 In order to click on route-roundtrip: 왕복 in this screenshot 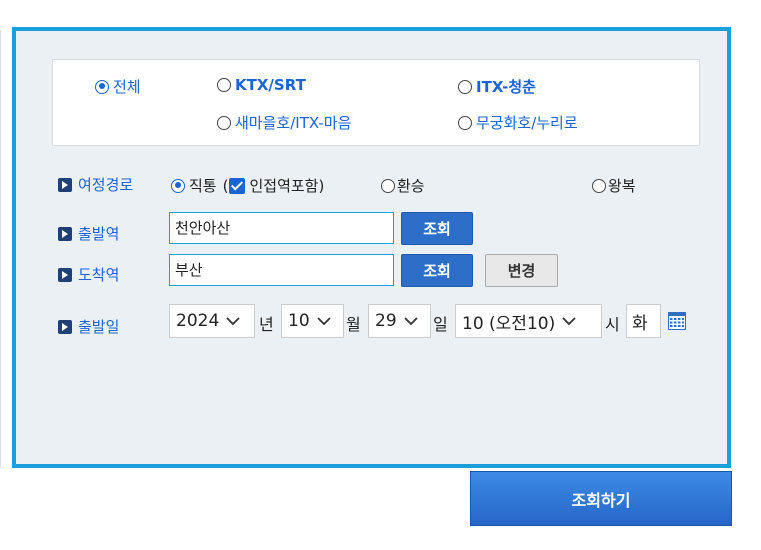, I will do `click(614, 185)`.